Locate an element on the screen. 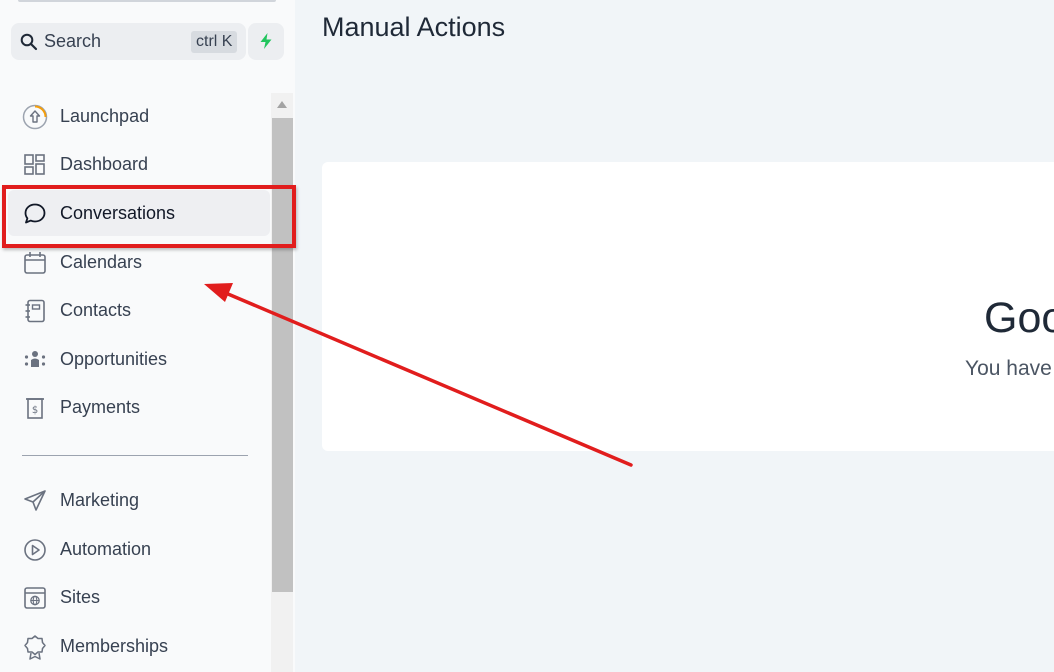 Image resolution: width=1054 pixels, height=672 pixels. annotation-arrow is located at coordinates (418, 375).